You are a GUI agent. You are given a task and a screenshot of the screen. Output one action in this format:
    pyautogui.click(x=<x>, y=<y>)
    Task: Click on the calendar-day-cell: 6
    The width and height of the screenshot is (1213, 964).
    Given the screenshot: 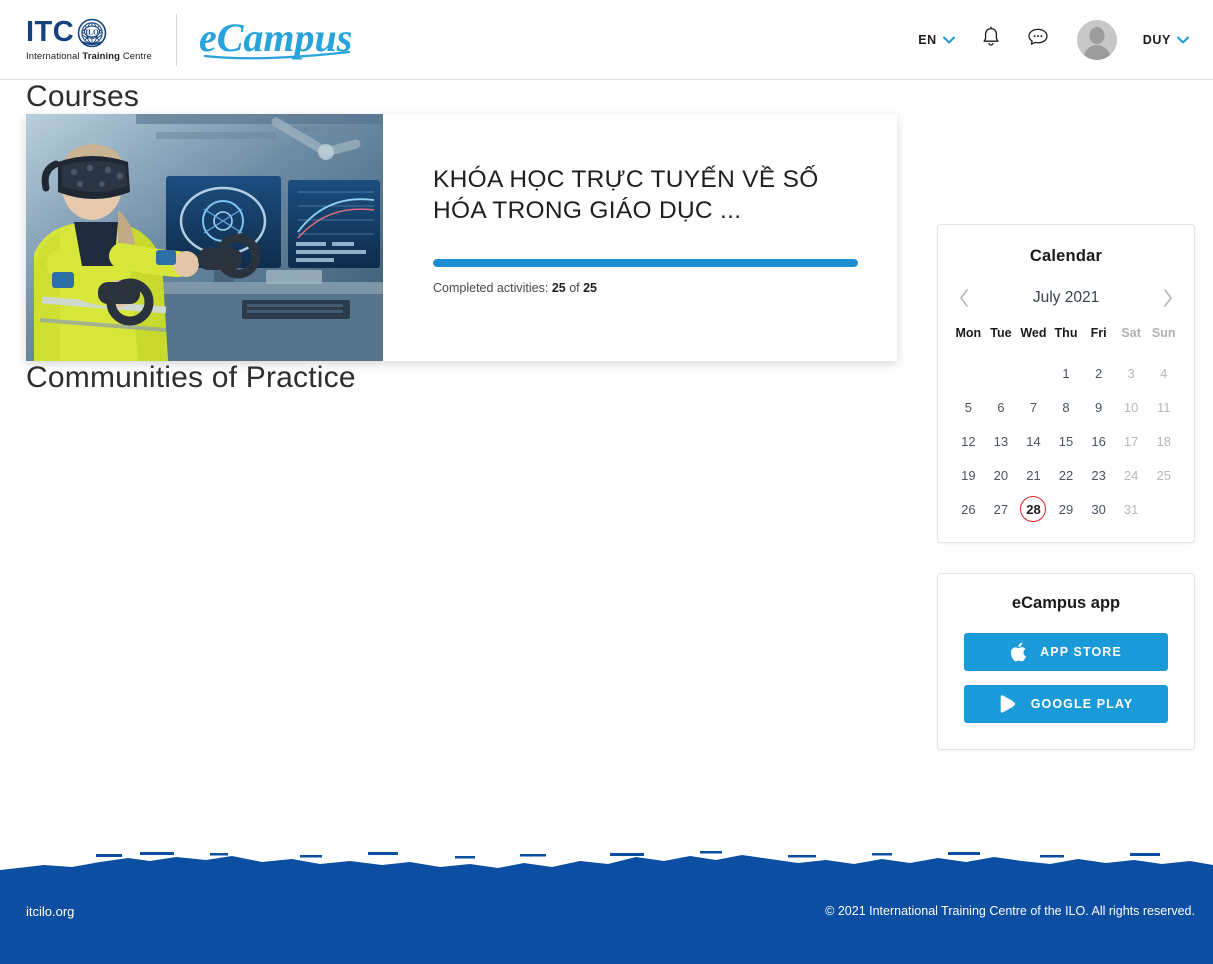 What is the action you would take?
    pyautogui.click(x=1001, y=407)
    